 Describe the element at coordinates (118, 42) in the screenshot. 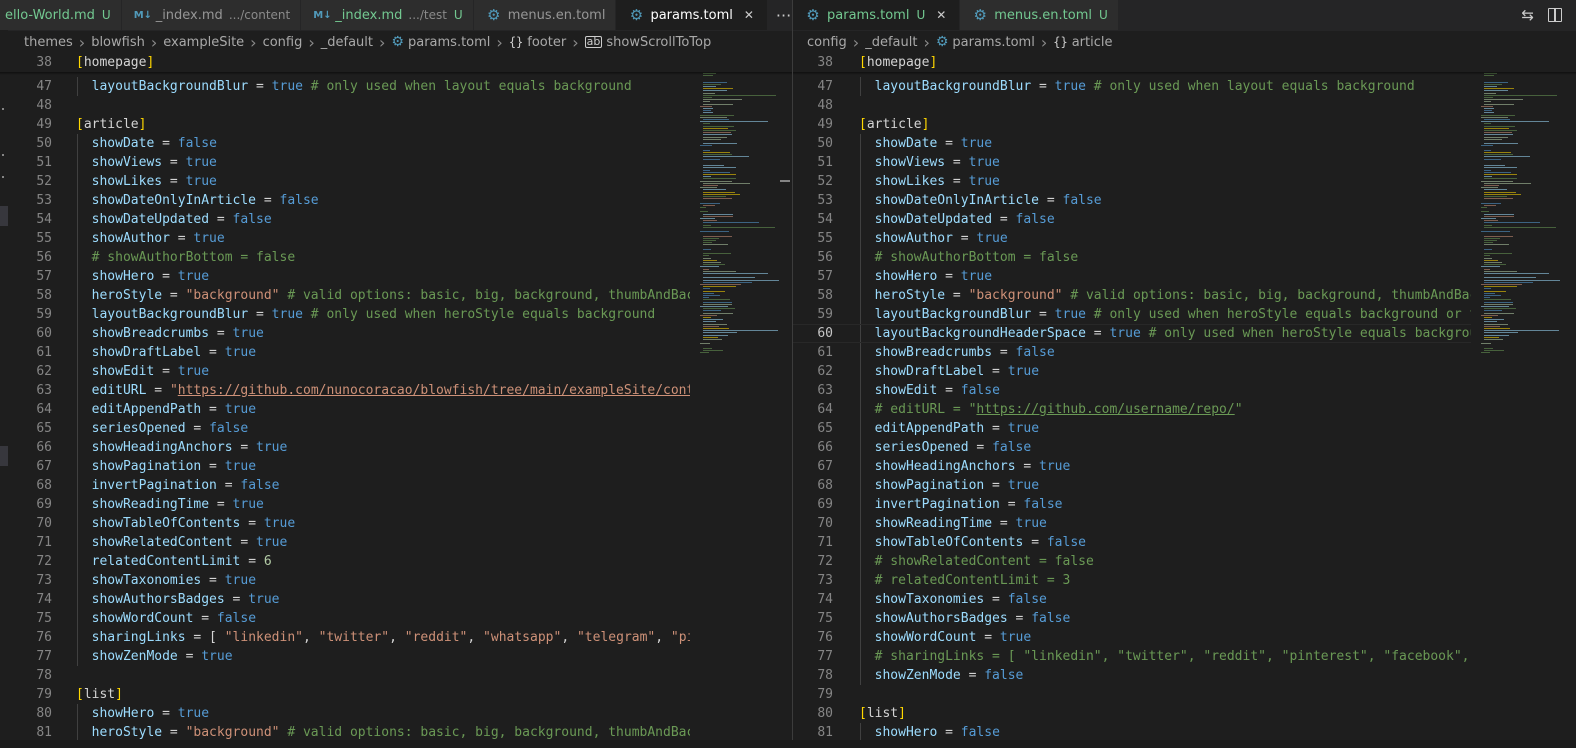

I see `breadcrumb-item: blowfish` at that location.